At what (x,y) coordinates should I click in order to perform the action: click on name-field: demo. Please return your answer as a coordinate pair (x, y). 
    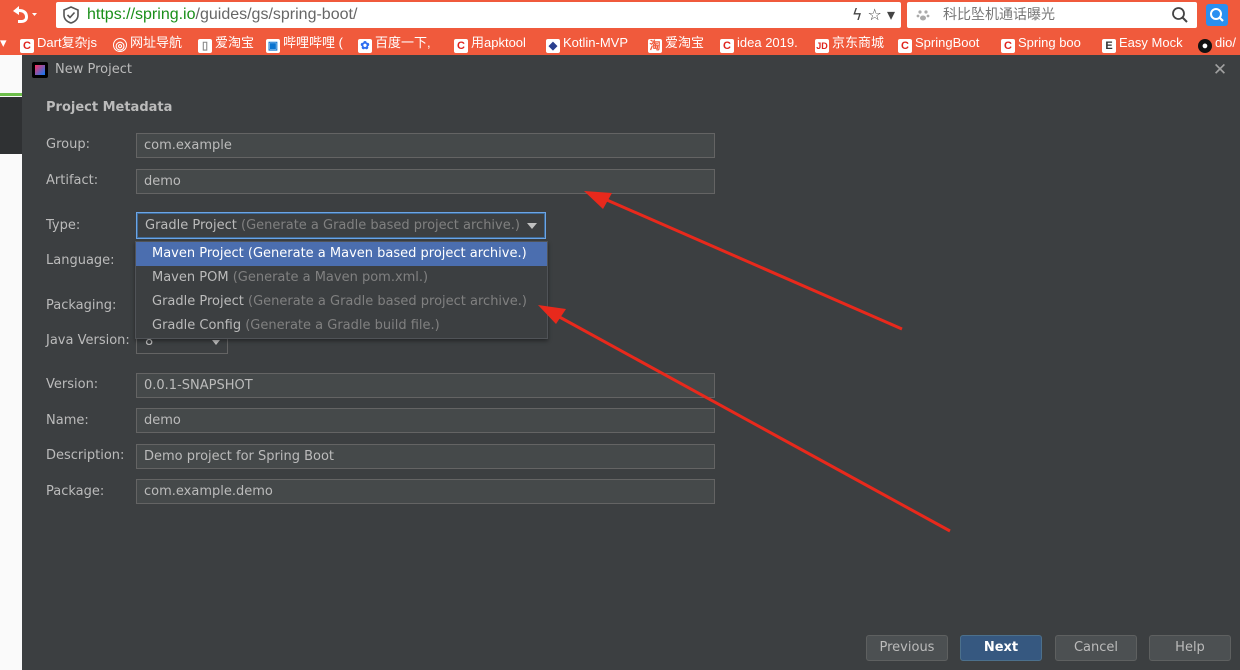
    Looking at the image, I should click on (425, 420).